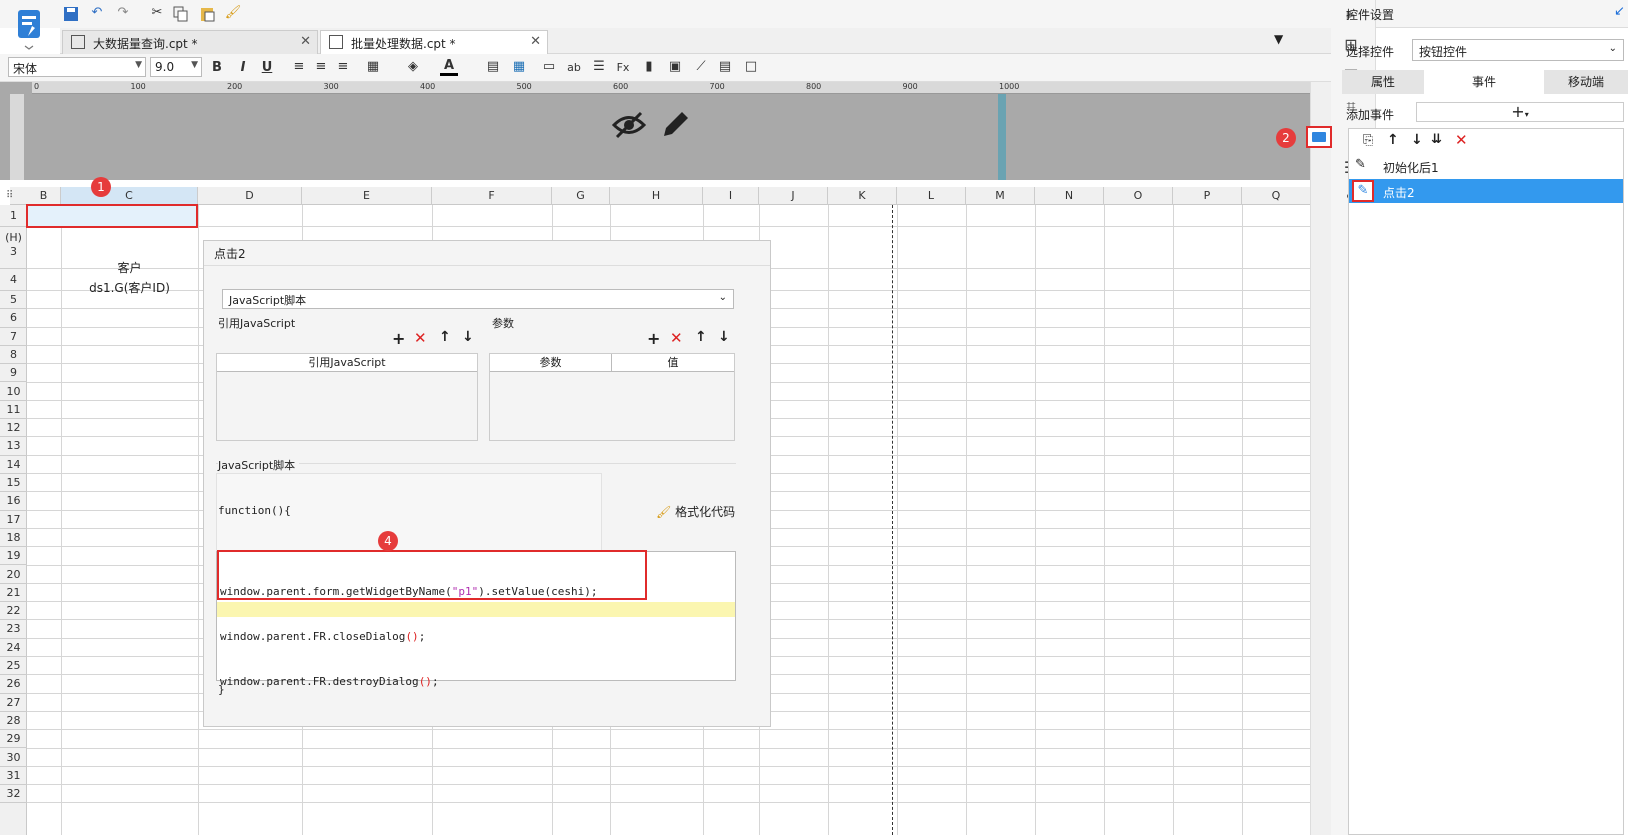  Describe the element at coordinates (233, 13) in the screenshot. I see `format-painter-icon: 🖌` at that location.